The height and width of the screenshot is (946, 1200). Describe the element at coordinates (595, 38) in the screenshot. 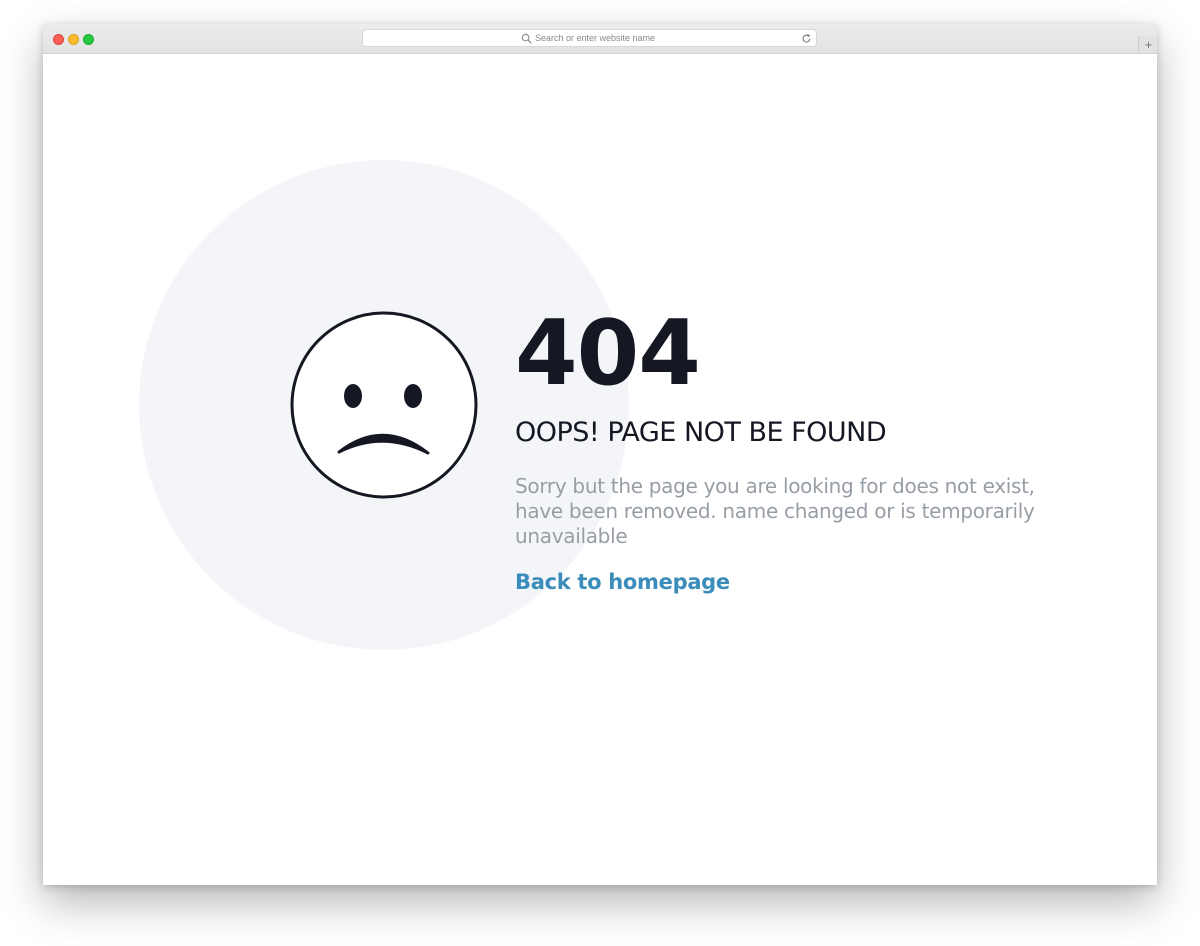

I see `address-bar-placeholder: Search or enter website name` at that location.